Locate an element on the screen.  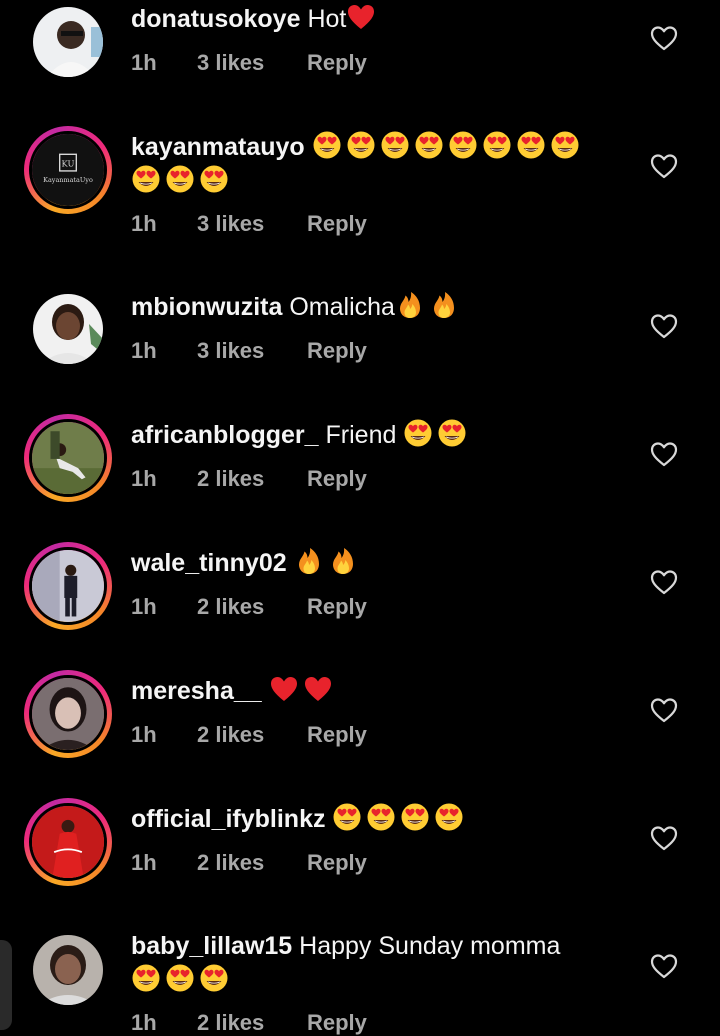
comment-text: donatusokoye Hot is located at coordinates (371, 19).